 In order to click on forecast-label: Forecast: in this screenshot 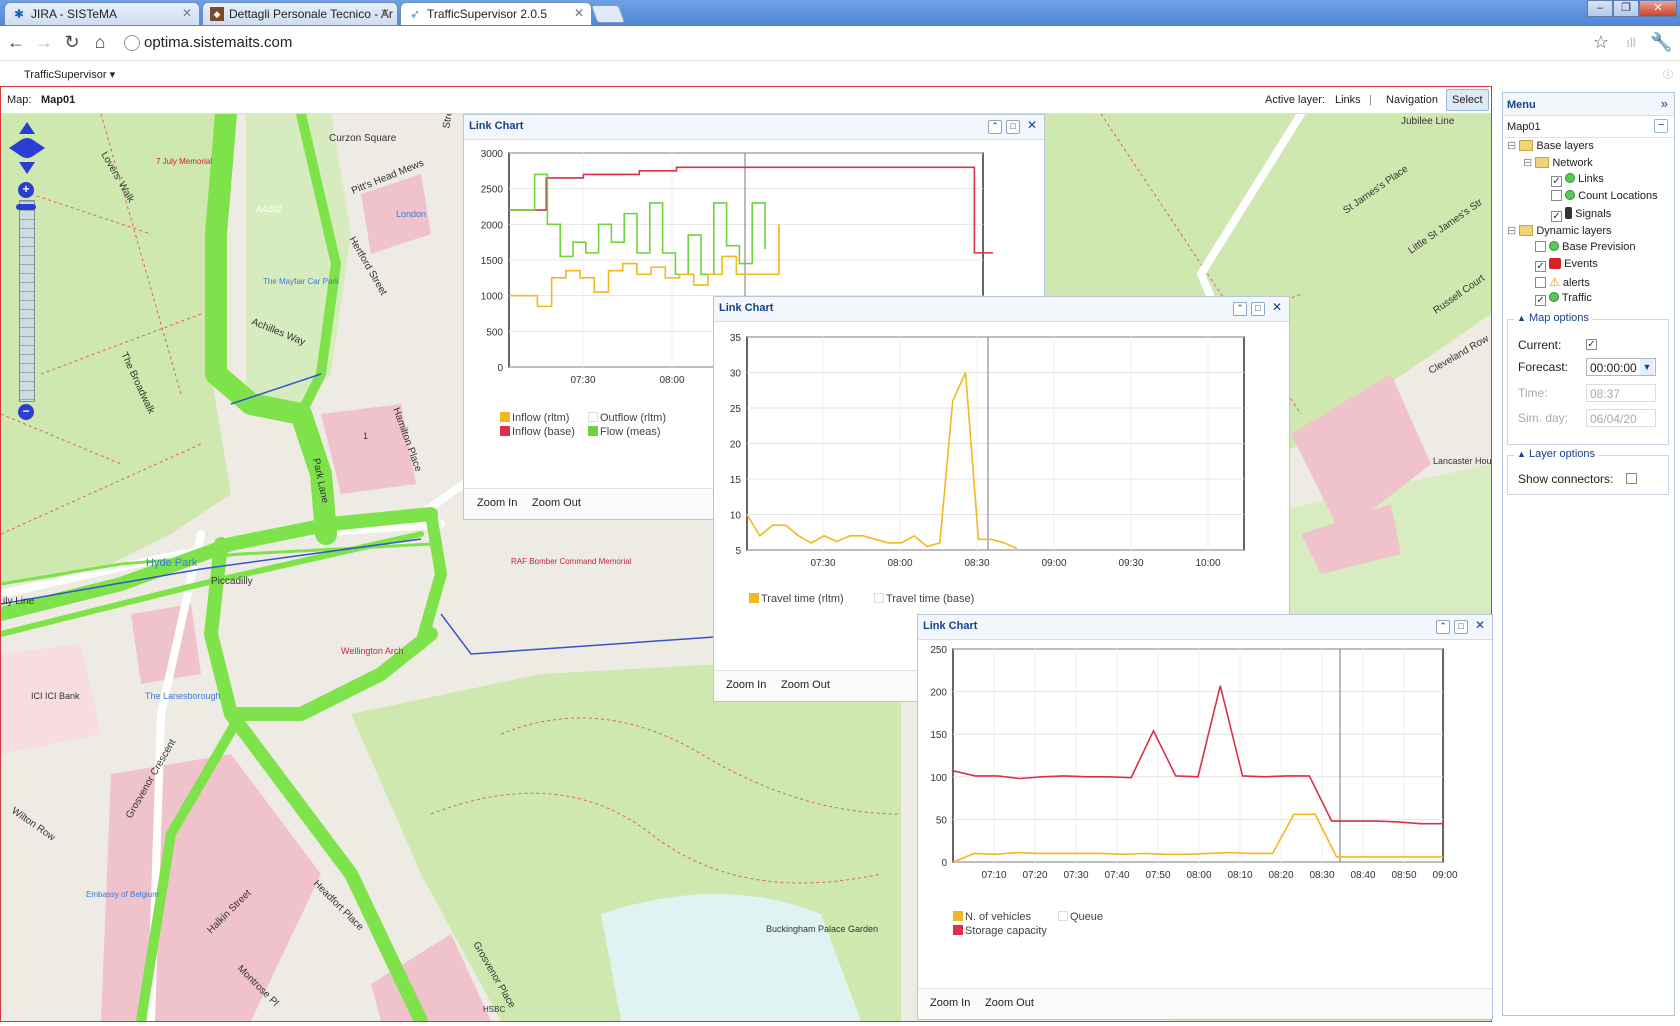, I will do `click(1543, 367)`.